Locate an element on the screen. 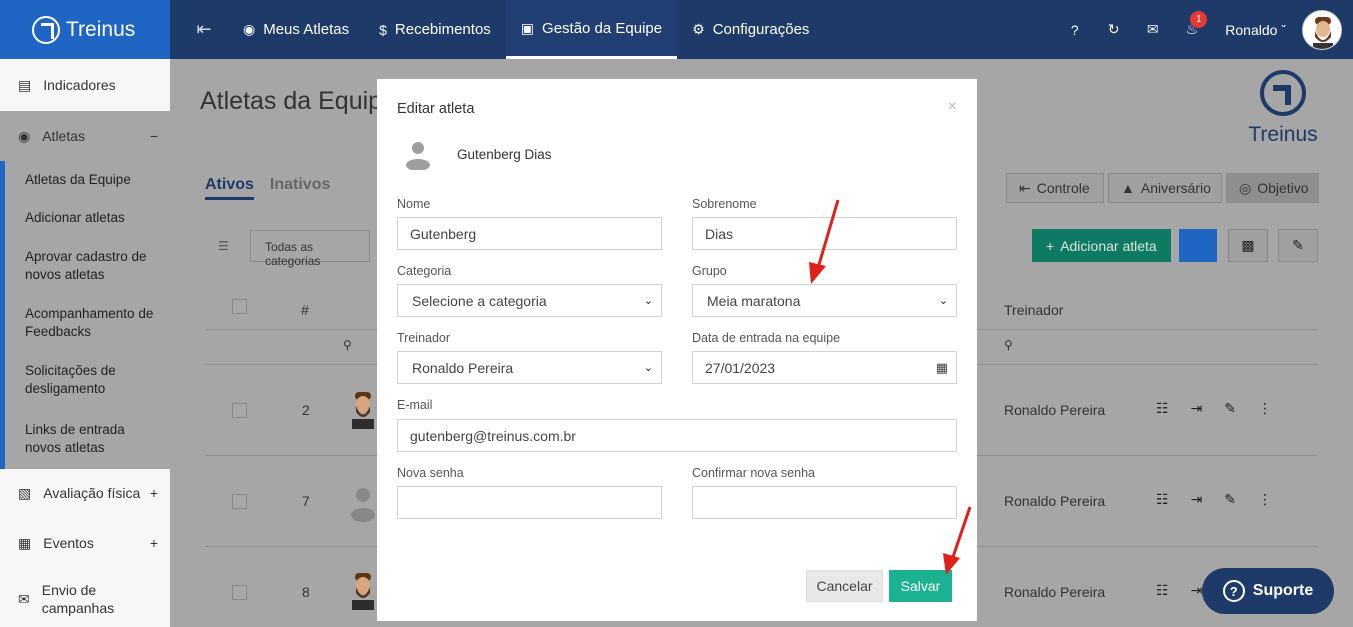  nav-meus-atletas: ◉ Meus Atletas is located at coordinates (296, 29).